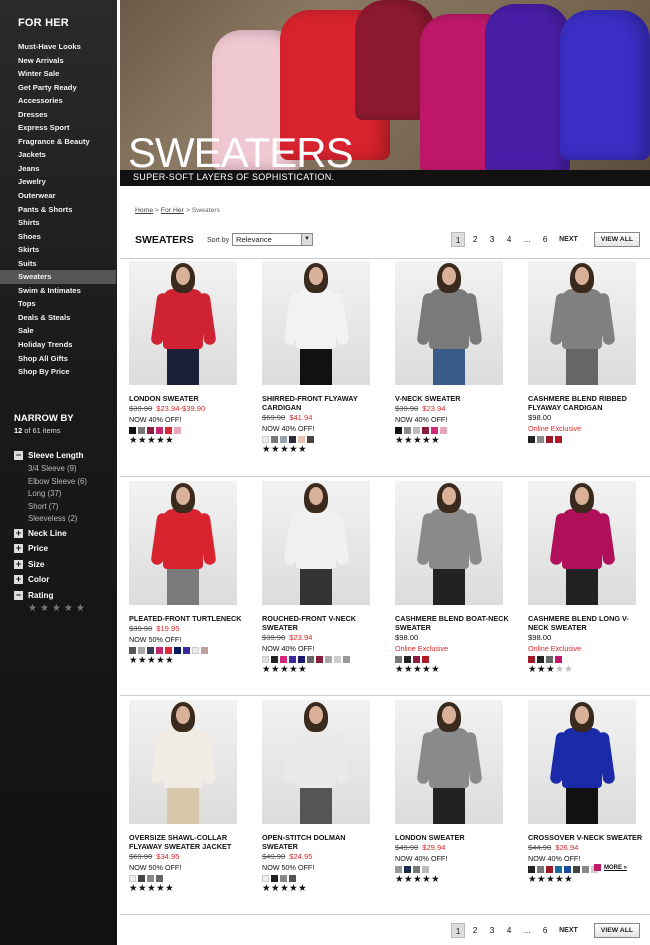 The height and width of the screenshot is (945, 650). Describe the element at coordinates (568, 239) in the screenshot. I see `next-page-link: NEXT` at that location.